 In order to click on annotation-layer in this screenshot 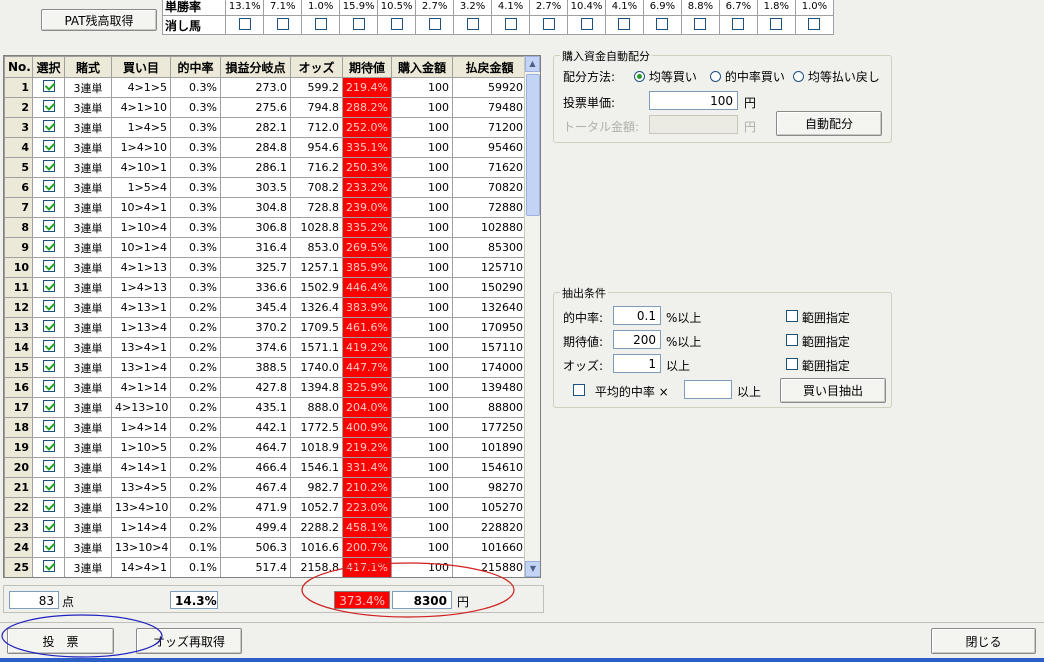, I will do `click(258, 610)`.